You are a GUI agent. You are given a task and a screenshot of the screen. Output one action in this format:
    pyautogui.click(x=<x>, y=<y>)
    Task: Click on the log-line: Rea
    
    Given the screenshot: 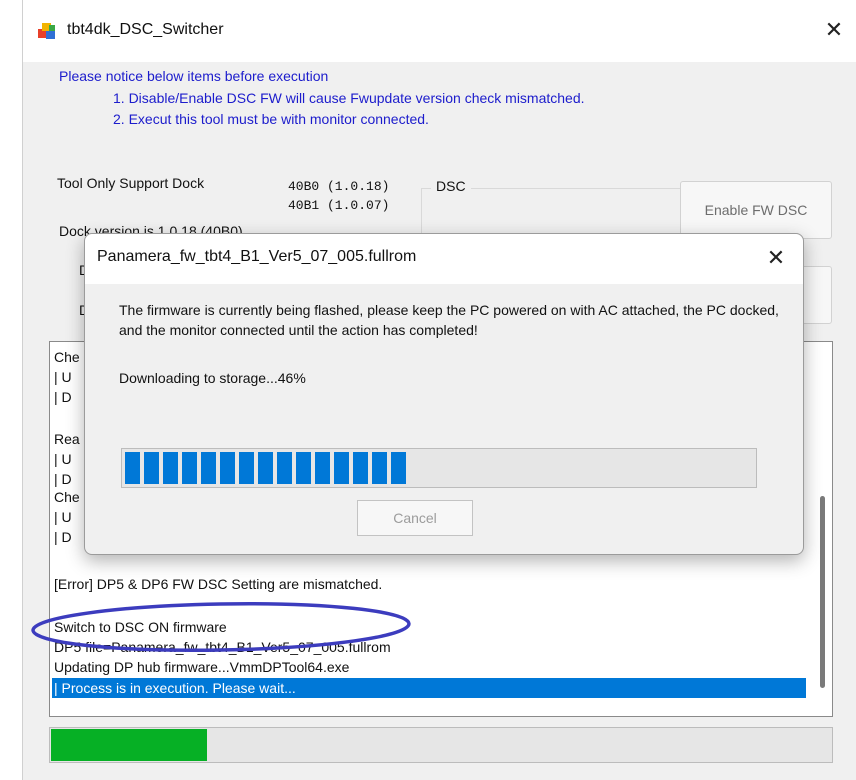 What is the action you would take?
    pyautogui.click(x=67, y=439)
    